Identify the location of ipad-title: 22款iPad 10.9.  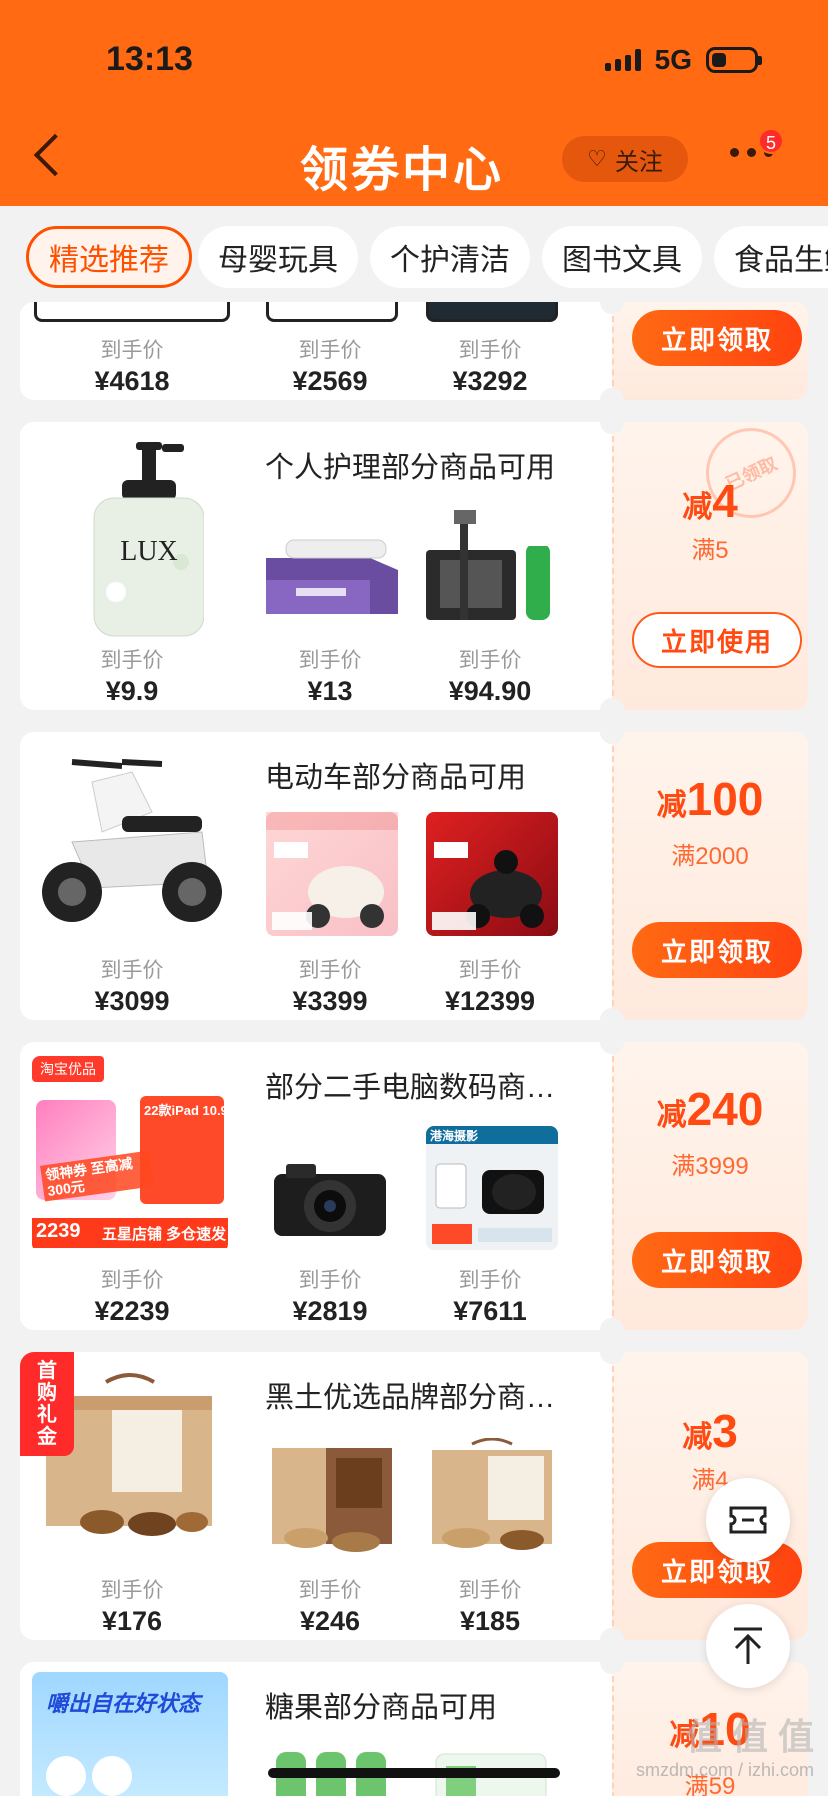
(186, 1110).